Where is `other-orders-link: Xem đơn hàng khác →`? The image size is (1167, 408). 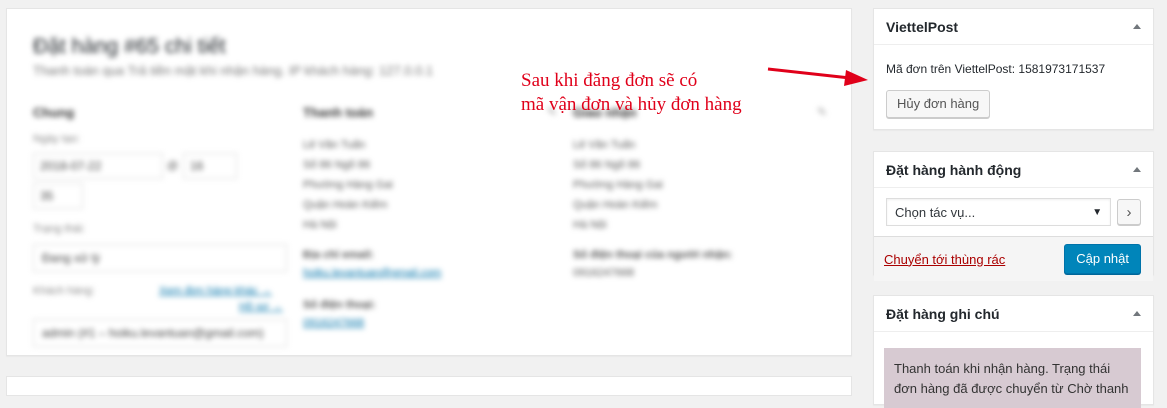
other-orders-link: Xem đơn hàng khác → is located at coordinates (215, 291).